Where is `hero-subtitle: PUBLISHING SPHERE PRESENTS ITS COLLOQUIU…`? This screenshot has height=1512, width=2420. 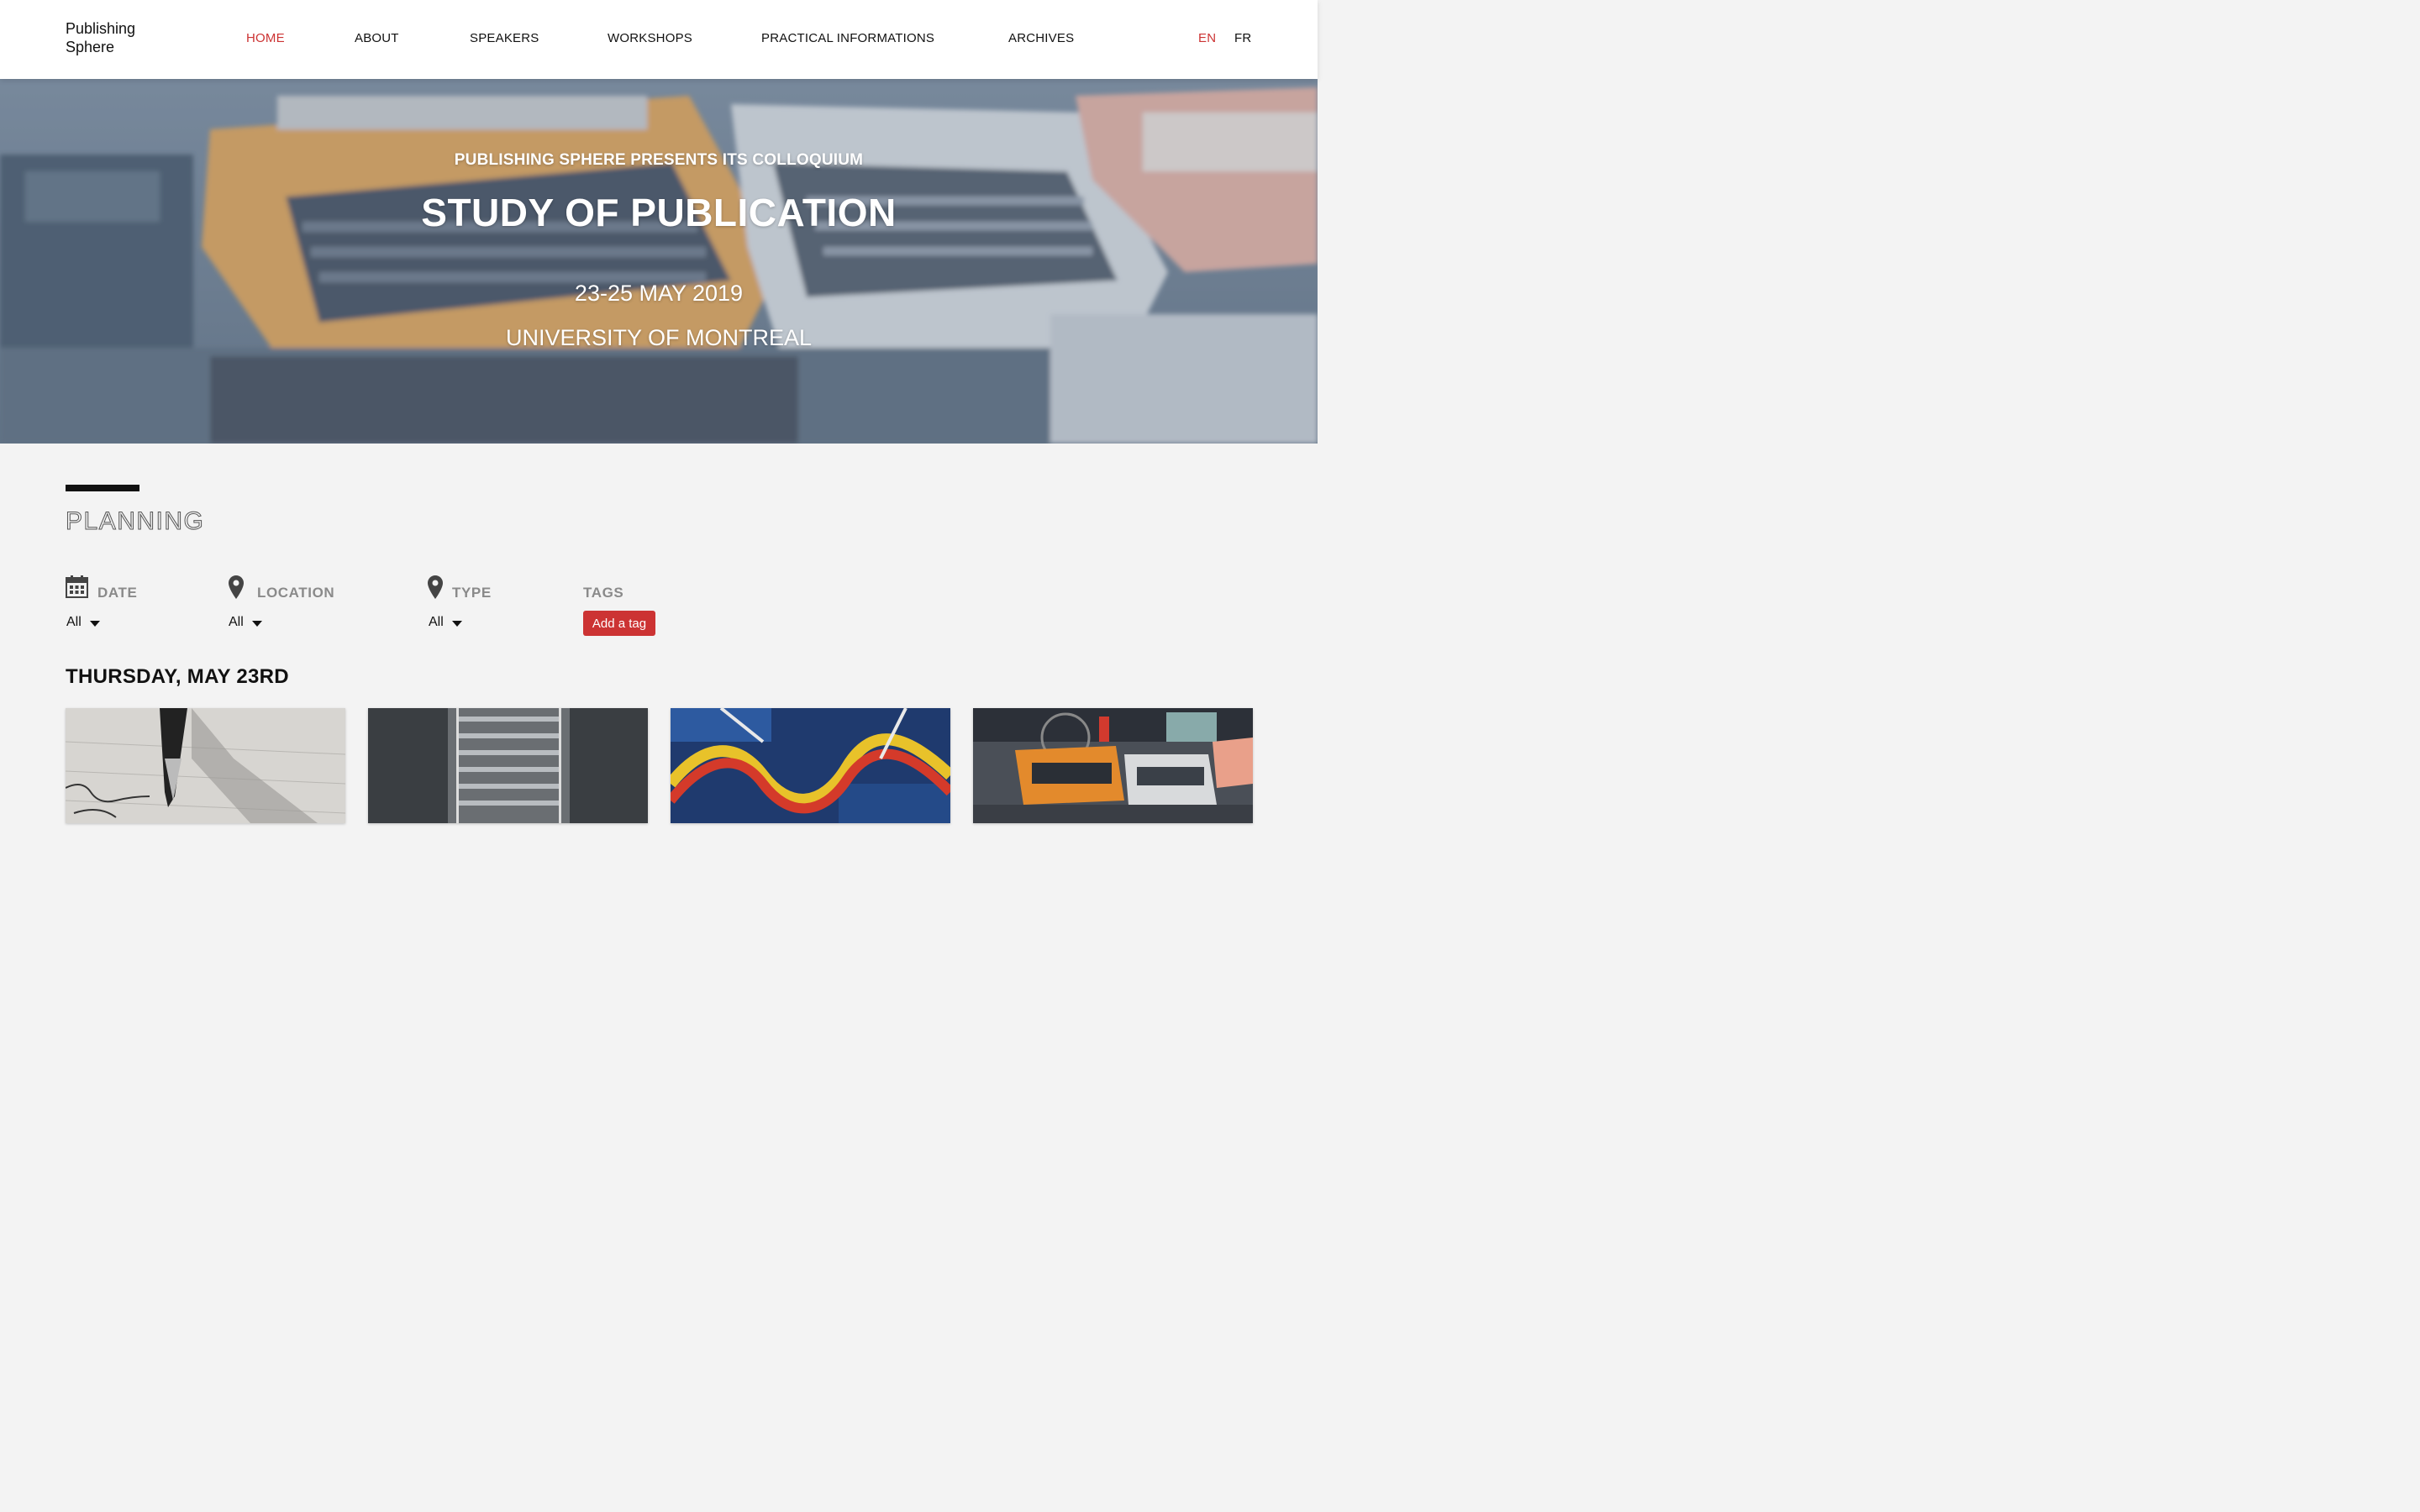
hero-subtitle: PUBLISHING SPHERE PRESENTS ITS COLLOQUIU… is located at coordinates (659, 160).